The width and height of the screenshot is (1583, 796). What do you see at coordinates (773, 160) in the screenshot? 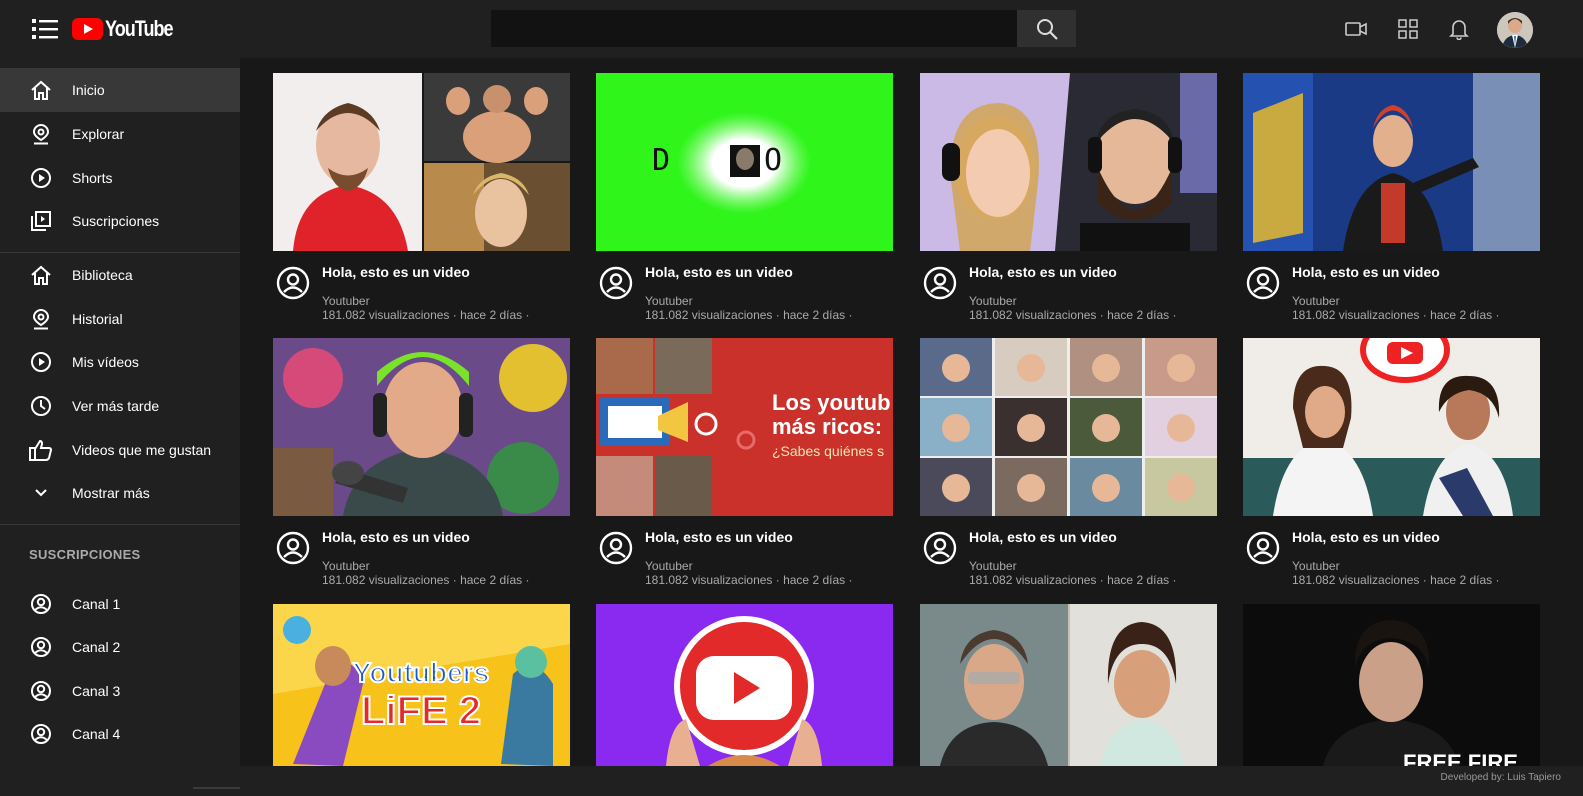
I see `thumbnail-text: O` at bounding box center [773, 160].